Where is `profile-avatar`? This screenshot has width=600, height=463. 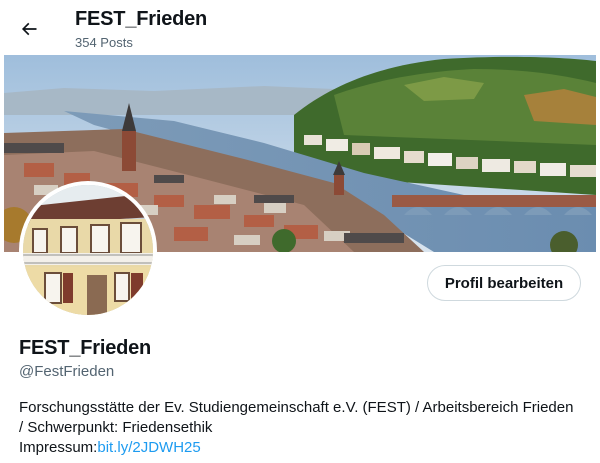 profile-avatar is located at coordinates (88, 250).